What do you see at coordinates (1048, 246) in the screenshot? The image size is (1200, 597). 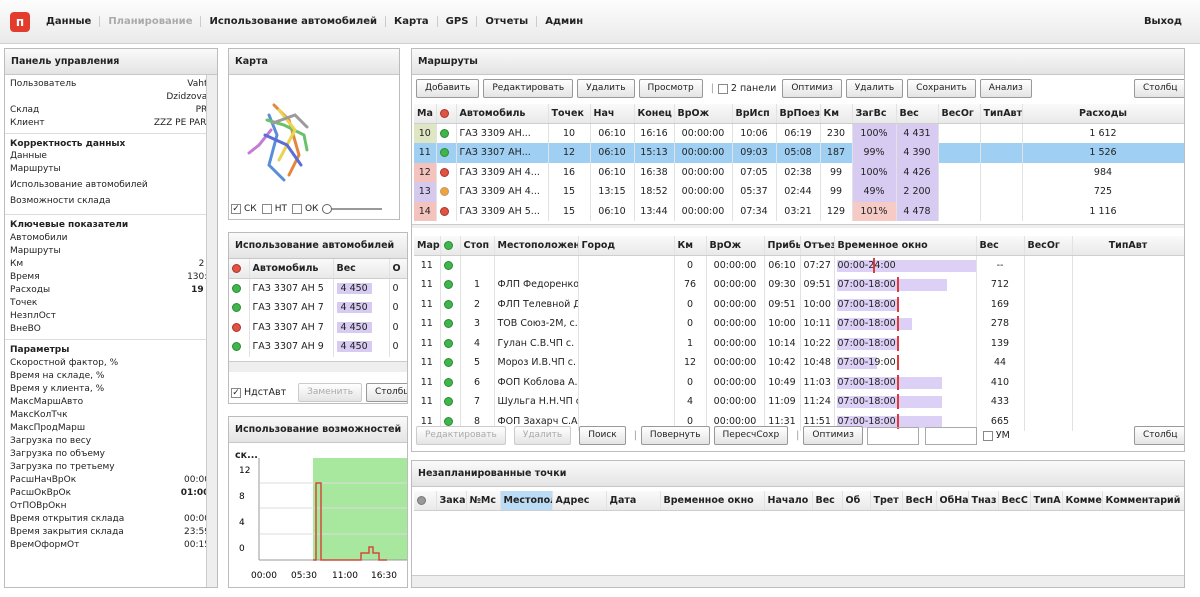 I see `stops-col-header: ВесОг` at bounding box center [1048, 246].